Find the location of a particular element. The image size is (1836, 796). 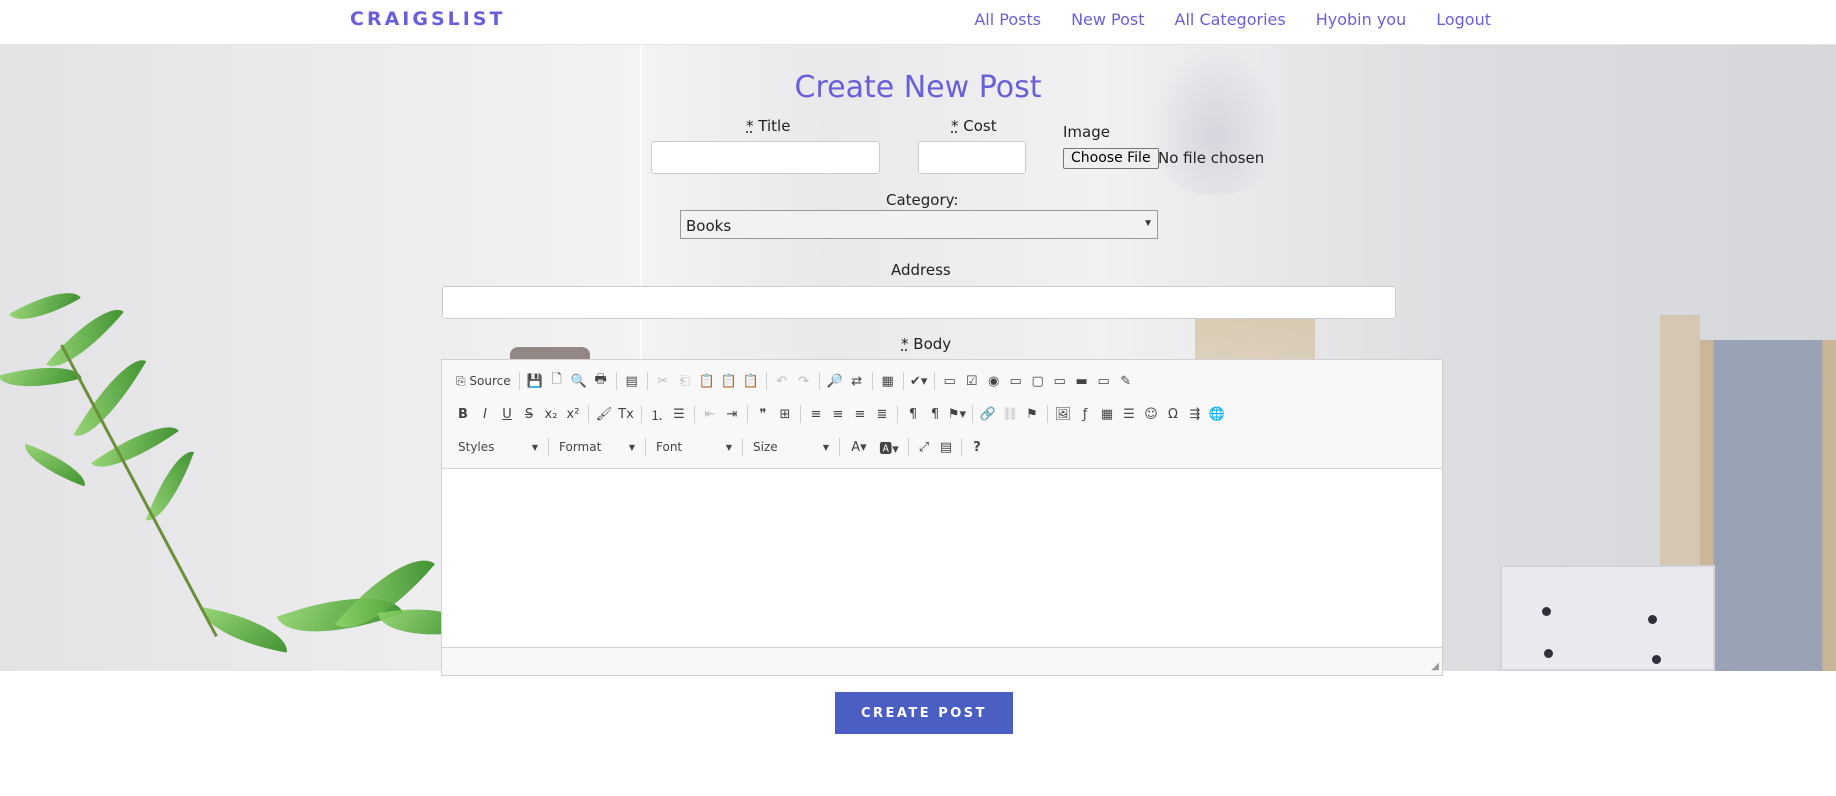

brand-logo: CRAIGSLIST is located at coordinates (427, 19).